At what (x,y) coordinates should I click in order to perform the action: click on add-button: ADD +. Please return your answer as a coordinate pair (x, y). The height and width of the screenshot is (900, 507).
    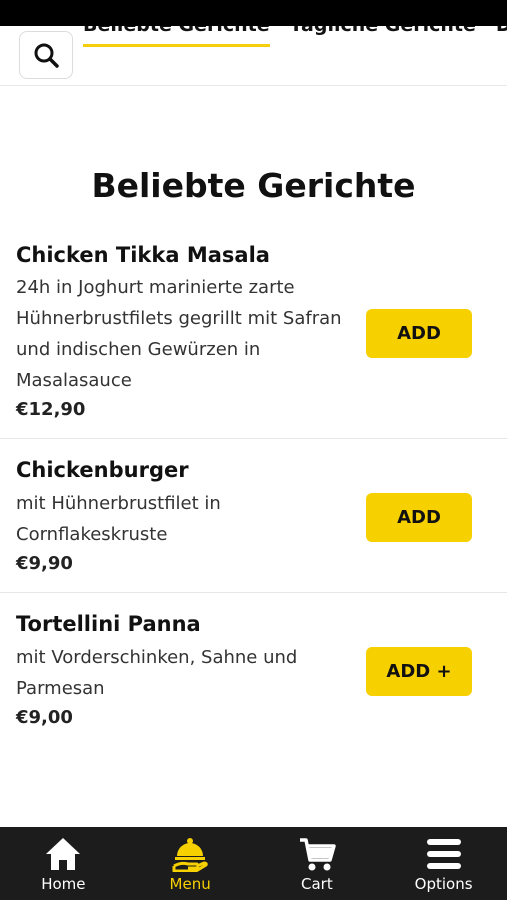
    Looking at the image, I should click on (419, 671).